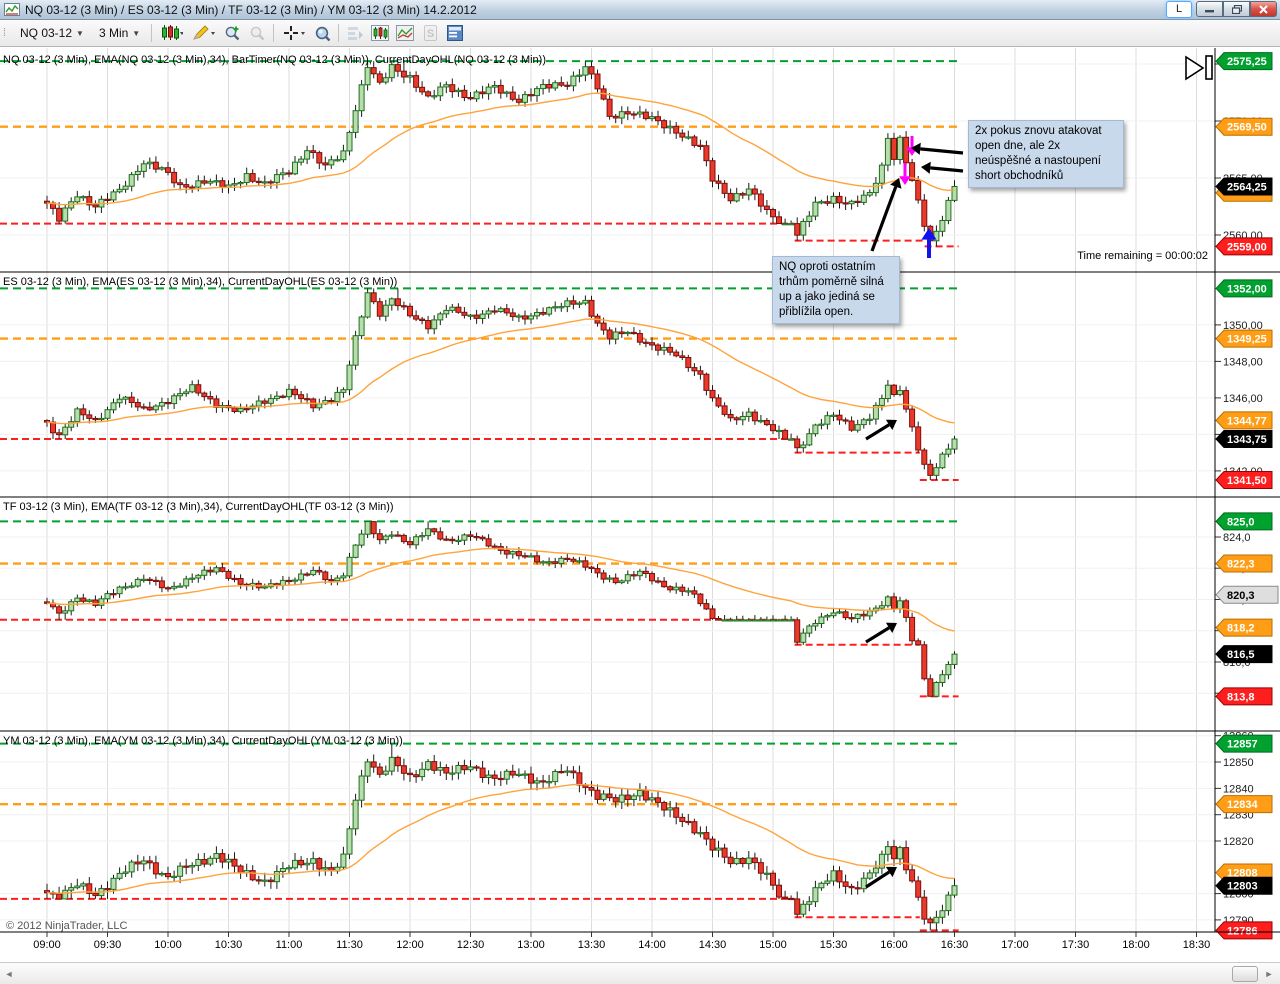  What do you see at coordinates (1142, 256) in the screenshot?
I see `bar-timer-text: Time remaining = 00:00:02` at bounding box center [1142, 256].